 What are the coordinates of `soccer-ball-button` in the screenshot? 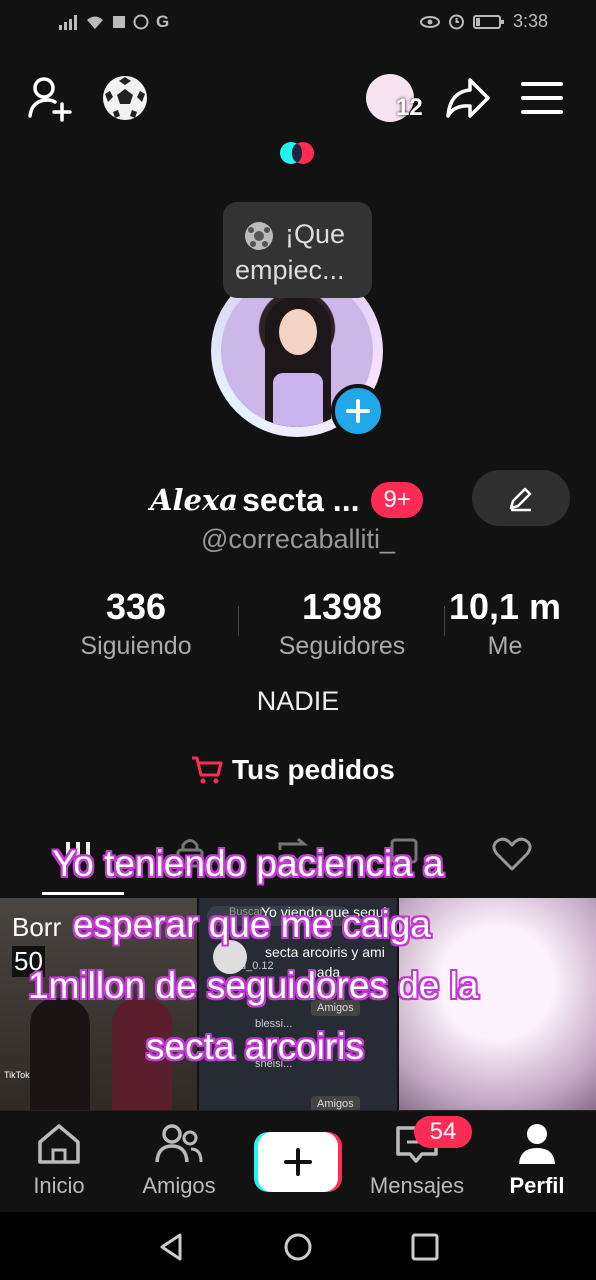 It's located at (125, 98).